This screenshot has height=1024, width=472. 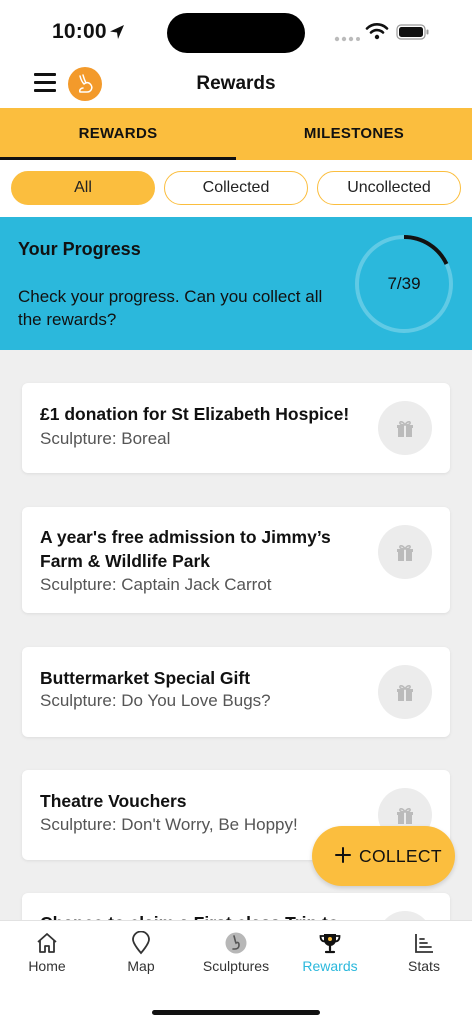 What do you see at coordinates (343, 855) in the screenshot?
I see `plus-icon` at bounding box center [343, 855].